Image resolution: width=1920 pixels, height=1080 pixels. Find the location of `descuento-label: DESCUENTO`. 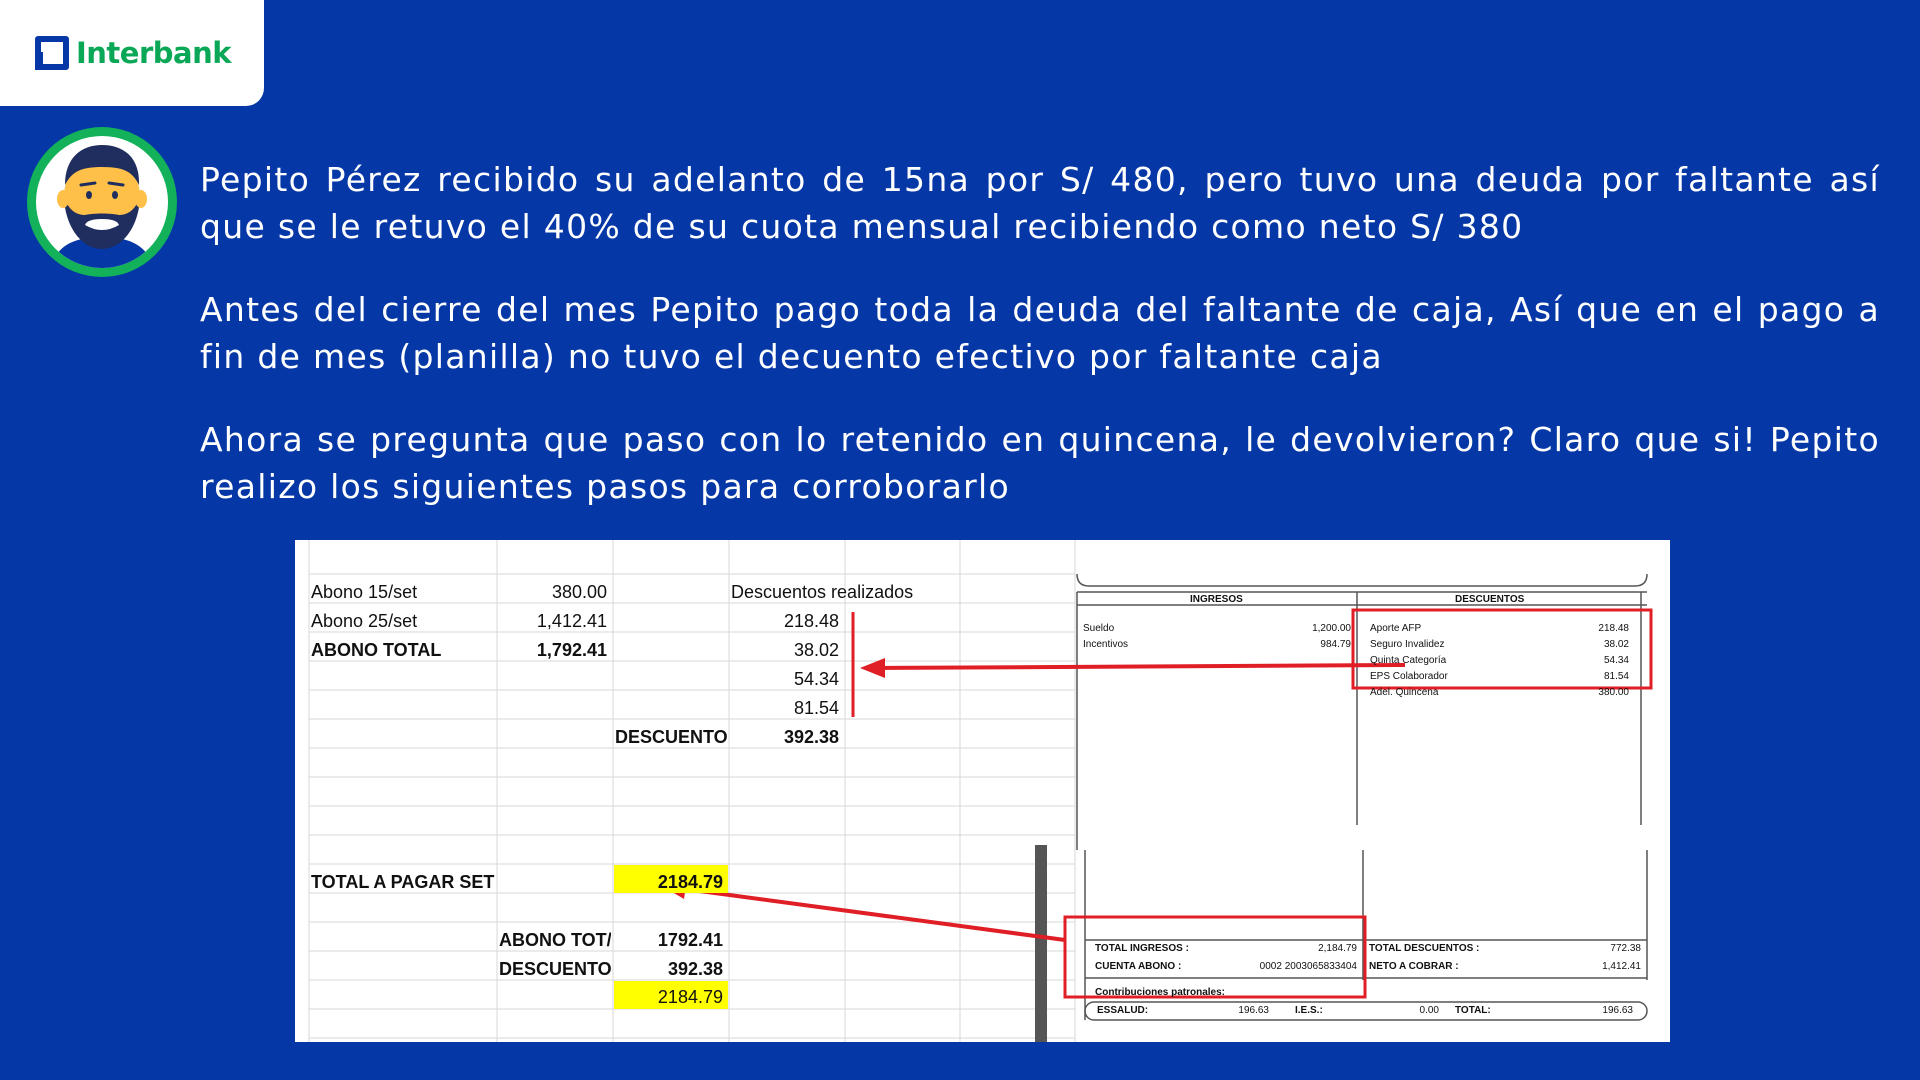

descuento-label: DESCUENTO is located at coordinates (671, 737).